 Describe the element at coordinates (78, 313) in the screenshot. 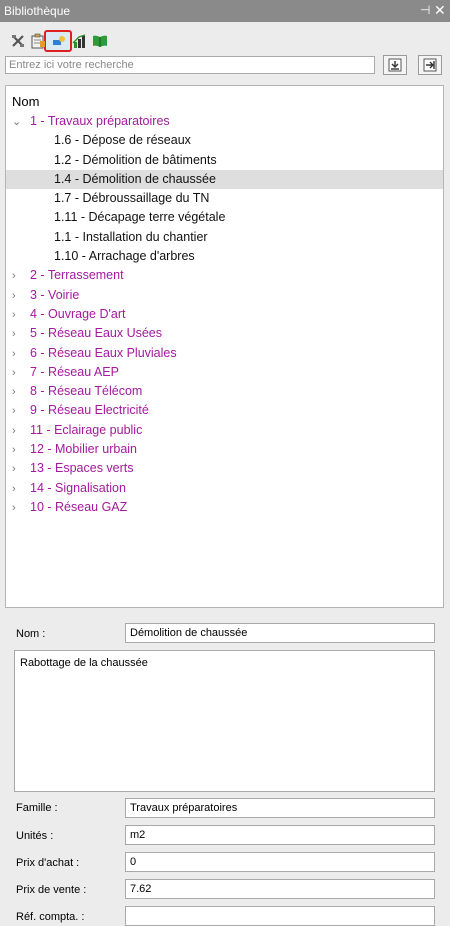

I see `tree-category-label: 4 - Ouvrage D'art` at that location.